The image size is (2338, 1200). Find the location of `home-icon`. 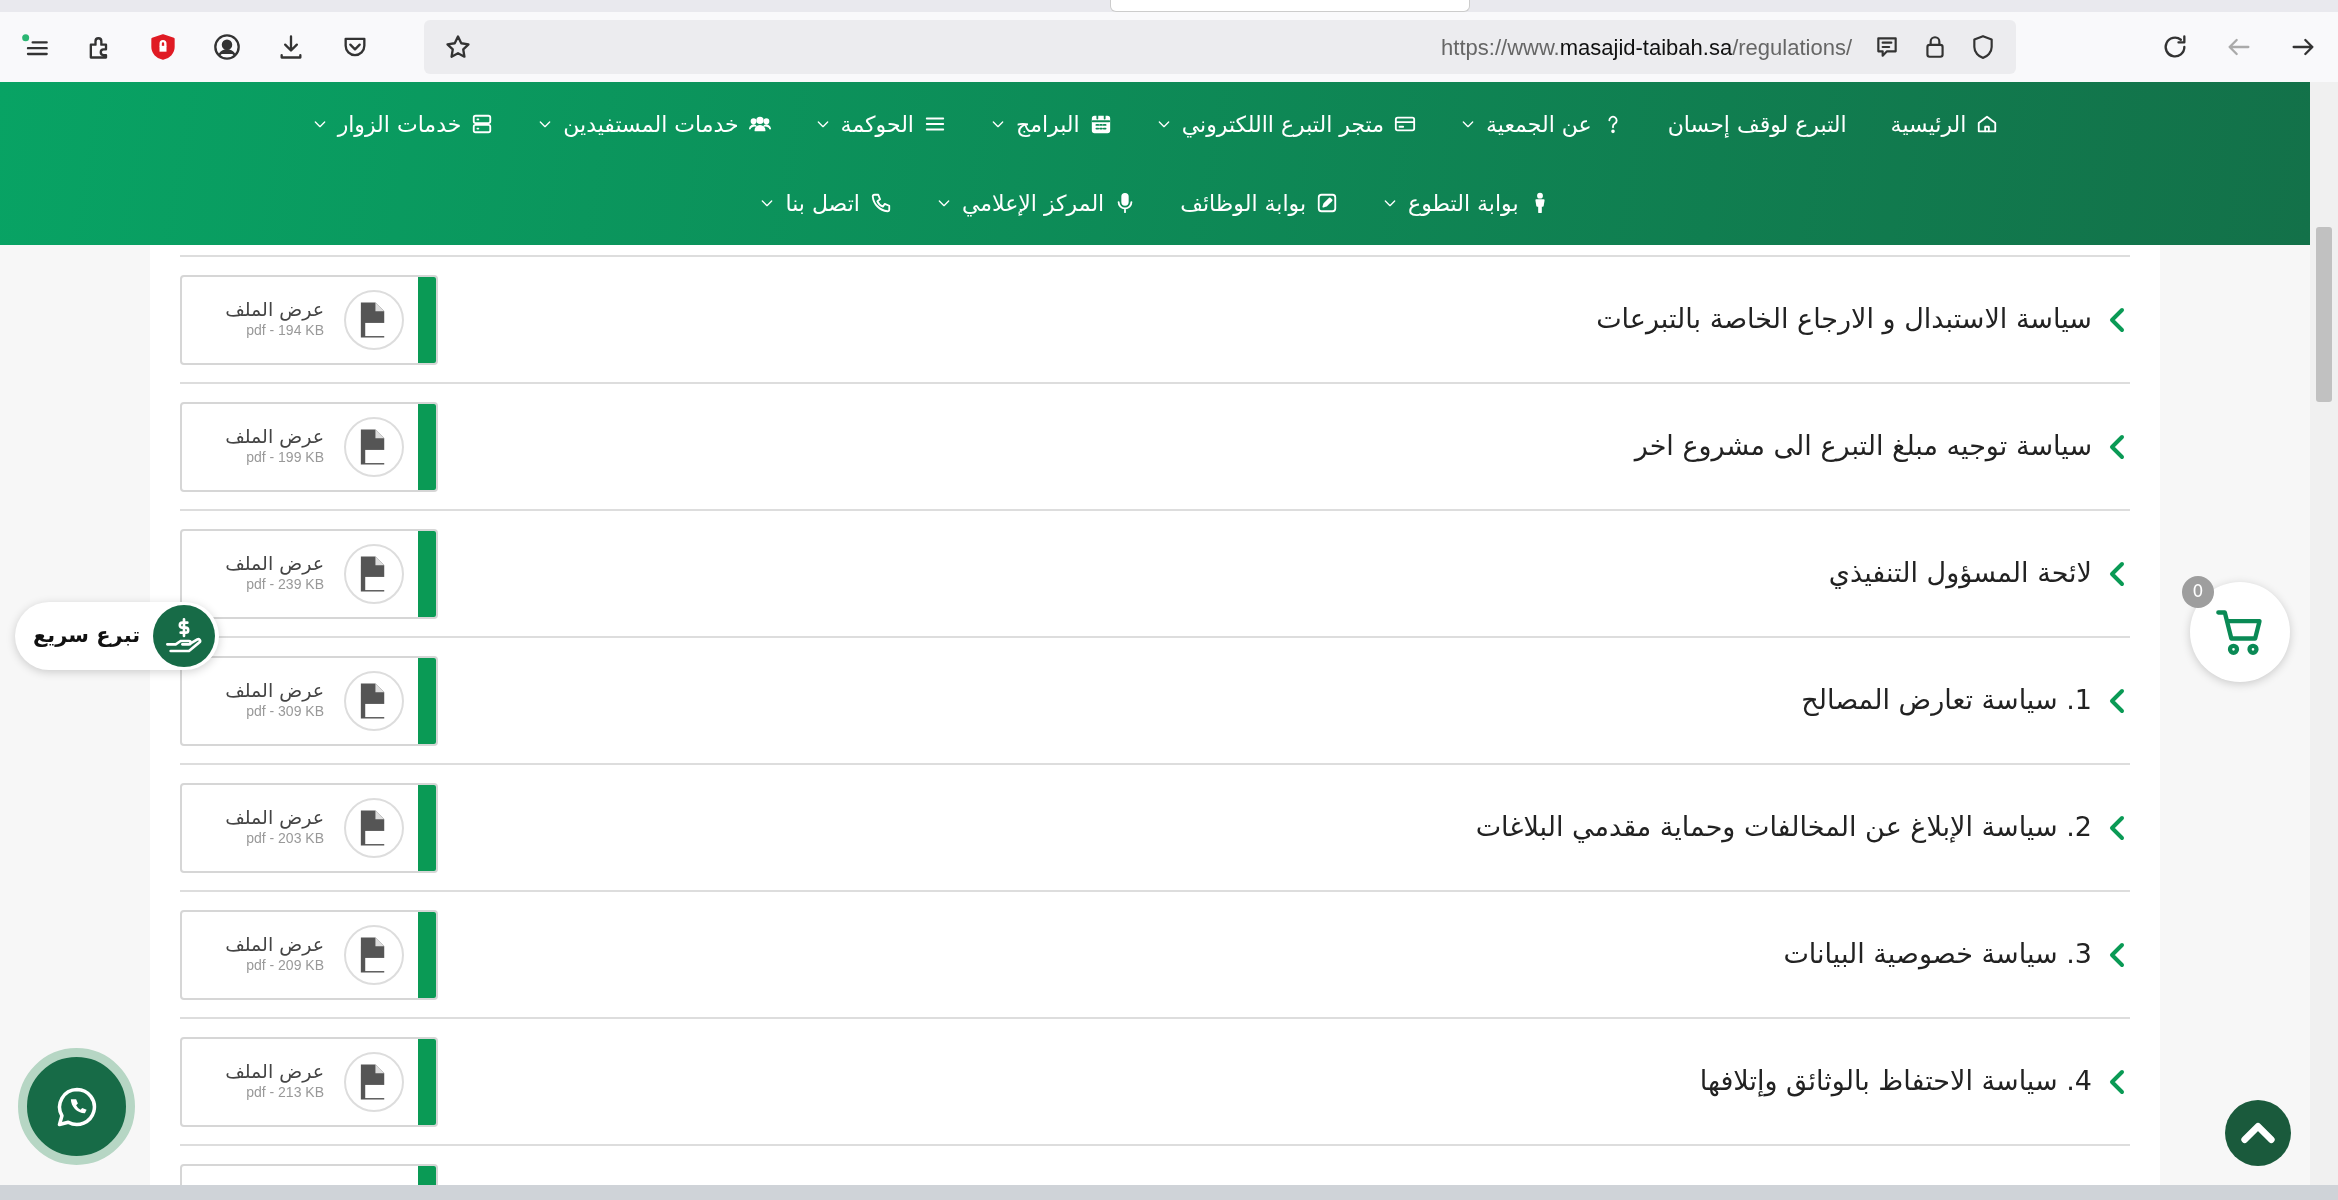

home-icon is located at coordinates (1987, 124).